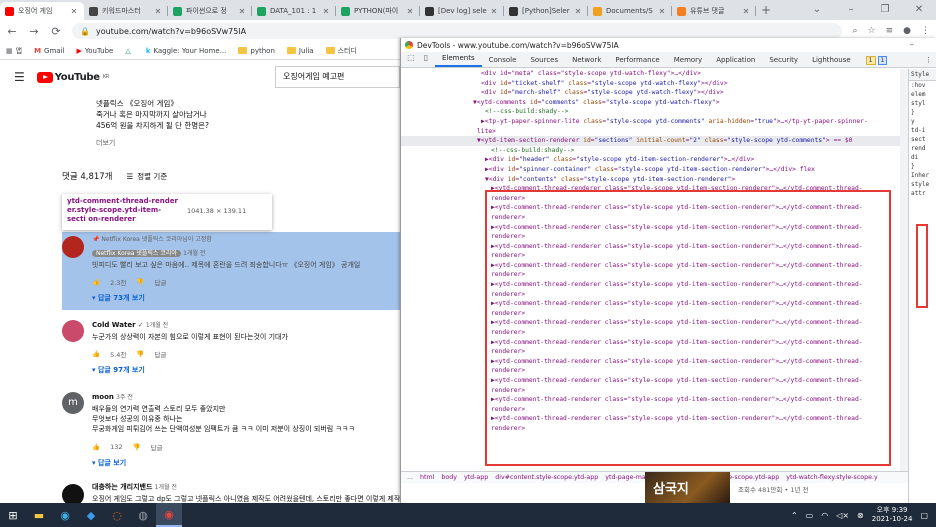 Image resolution: width=936 pixels, height=527 pixels. What do you see at coordinates (39, 515) in the screenshot?
I see `file-explorer-icon: ▬` at bounding box center [39, 515].